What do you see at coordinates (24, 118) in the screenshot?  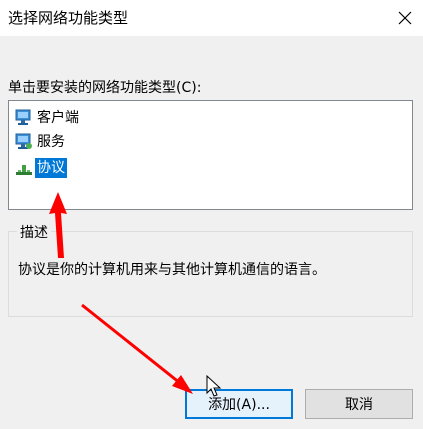 I see `network-computer-icon` at bounding box center [24, 118].